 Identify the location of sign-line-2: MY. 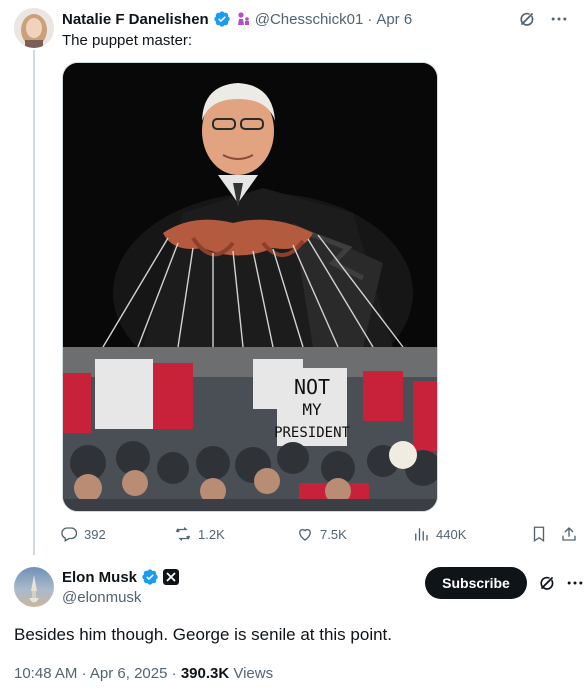
(312, 409).